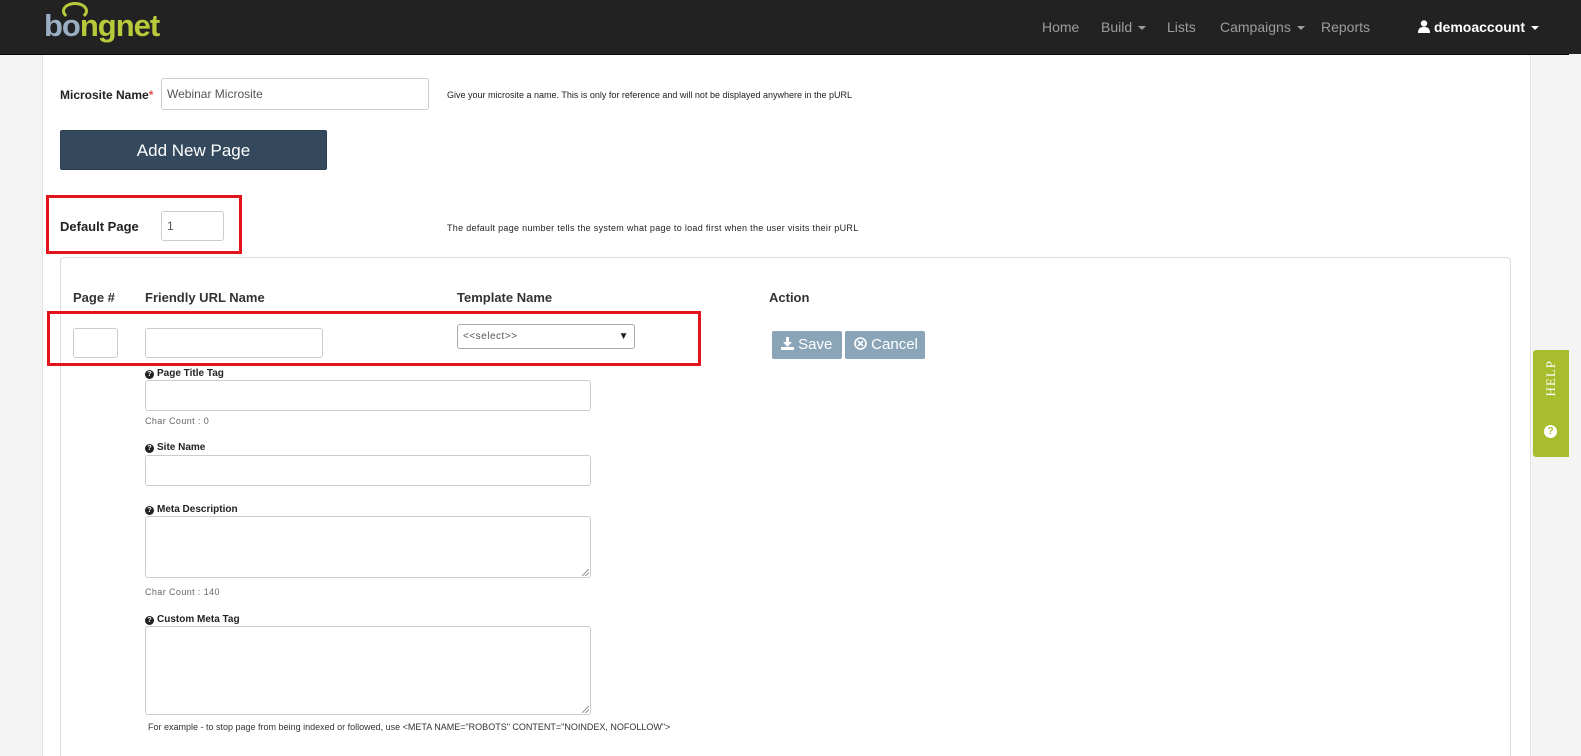 This screenshot has width=1581, height=756. I want to click on nav-lists-label: Lists, so click(1181, 27).